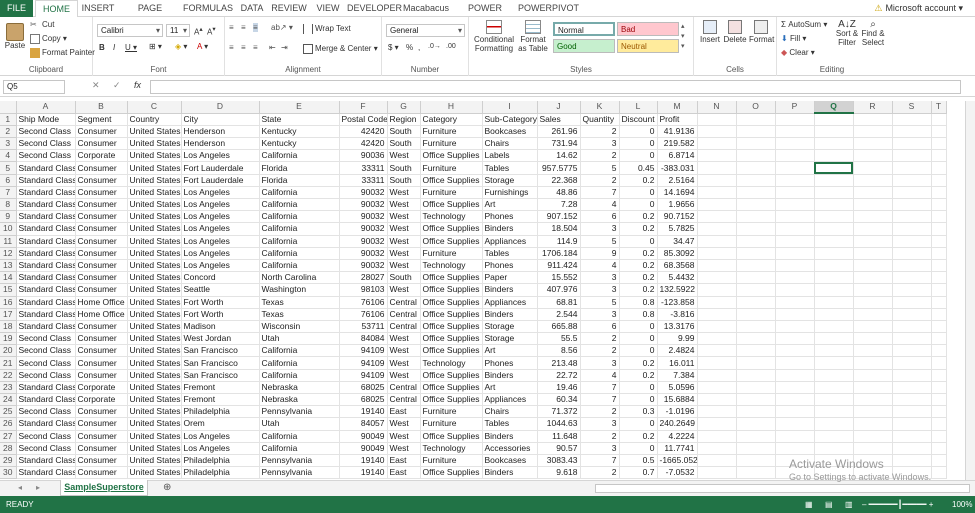  Describe the element at coordinates (510, 205) in the screenshot. I see `cell: Art` at that location.